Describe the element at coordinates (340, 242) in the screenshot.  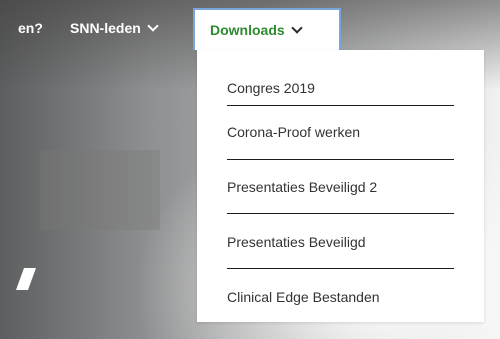
I see `dropdown-item-presentaties-beveiligd: Presentaties Beveiligd` at that location.